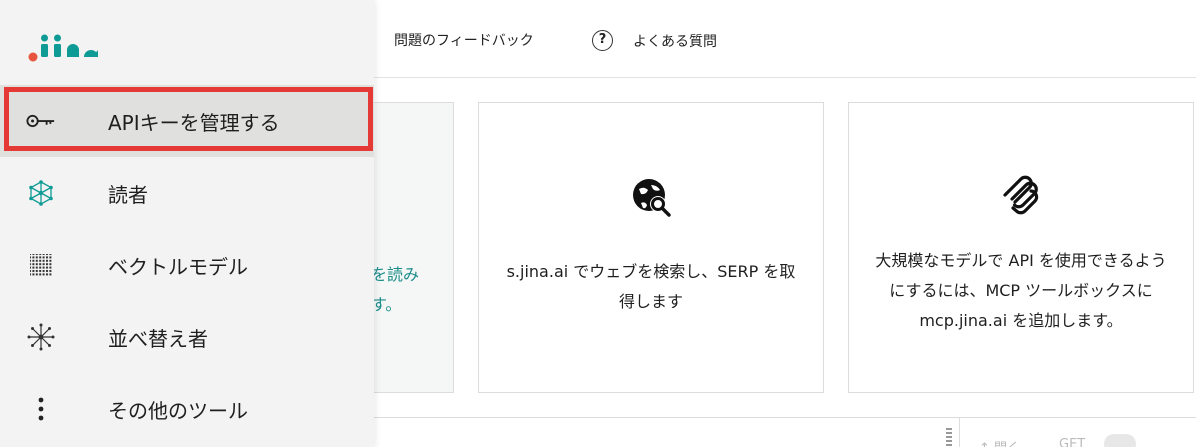  What do you see at coordinates (1120, 440) in the screenshot?
I see `method-toggle` at bounding box center [1120, 440].